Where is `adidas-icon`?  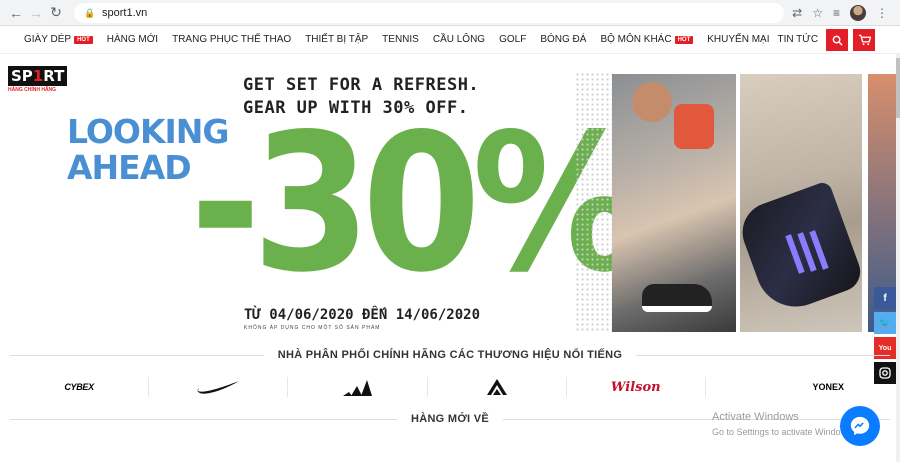
adidas-icon is located at coordinates (358, 388).